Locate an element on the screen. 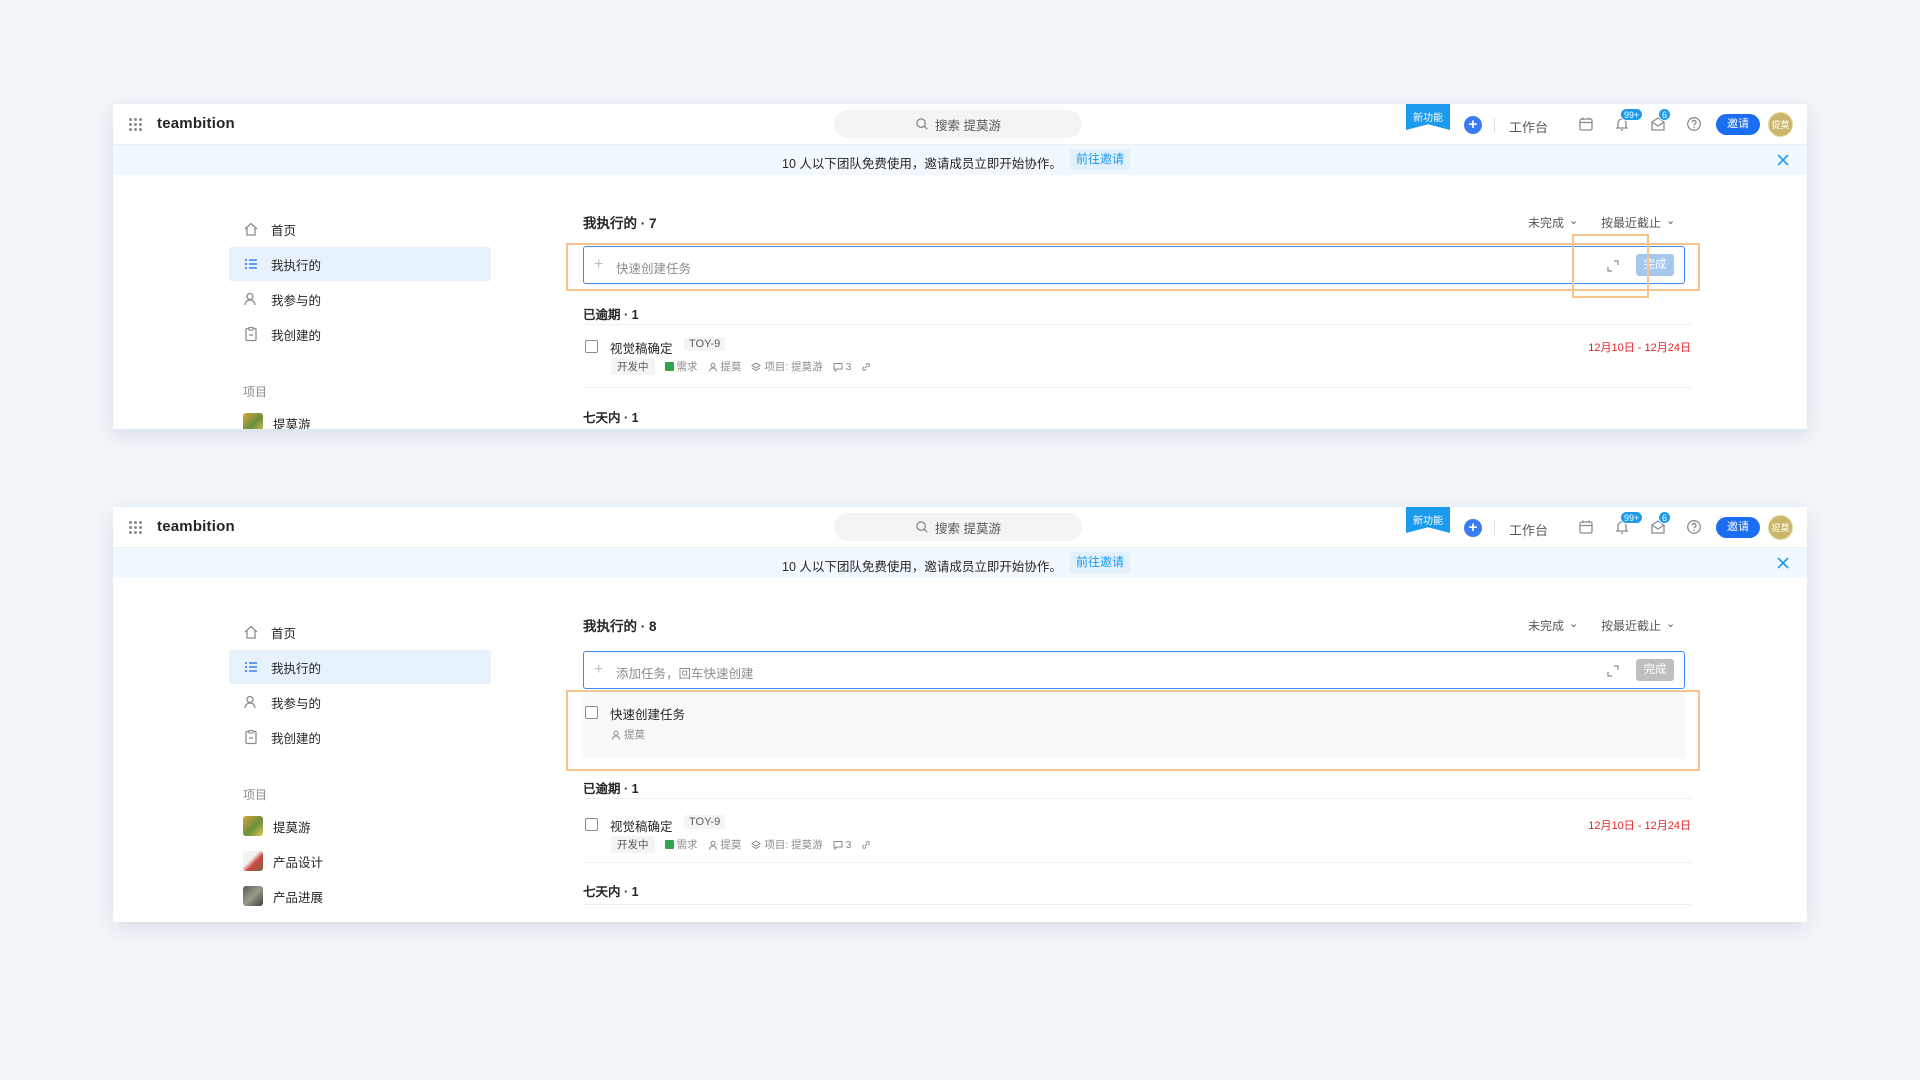 This screenshot has height=1080, width=1920. sidebar-item-label: 我执行的 is located at coordinates (296, 668).